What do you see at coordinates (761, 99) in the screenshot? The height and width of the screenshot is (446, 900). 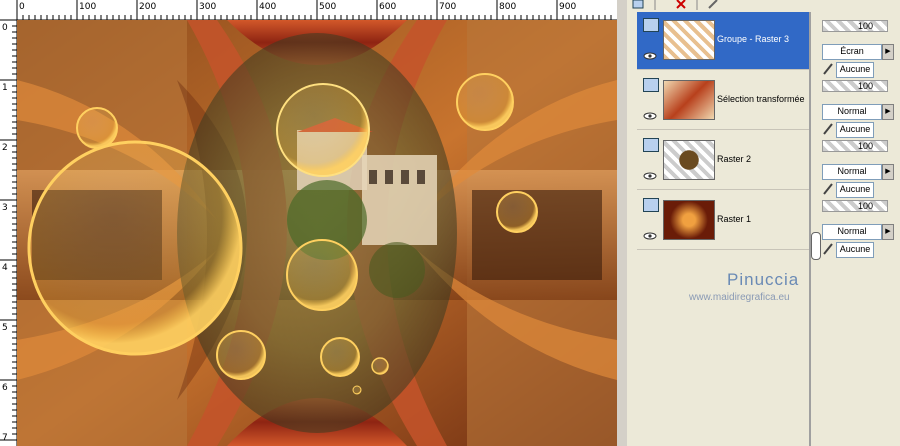 I see `layer-name: Sélection transformée` at bounding box center [761, 99].